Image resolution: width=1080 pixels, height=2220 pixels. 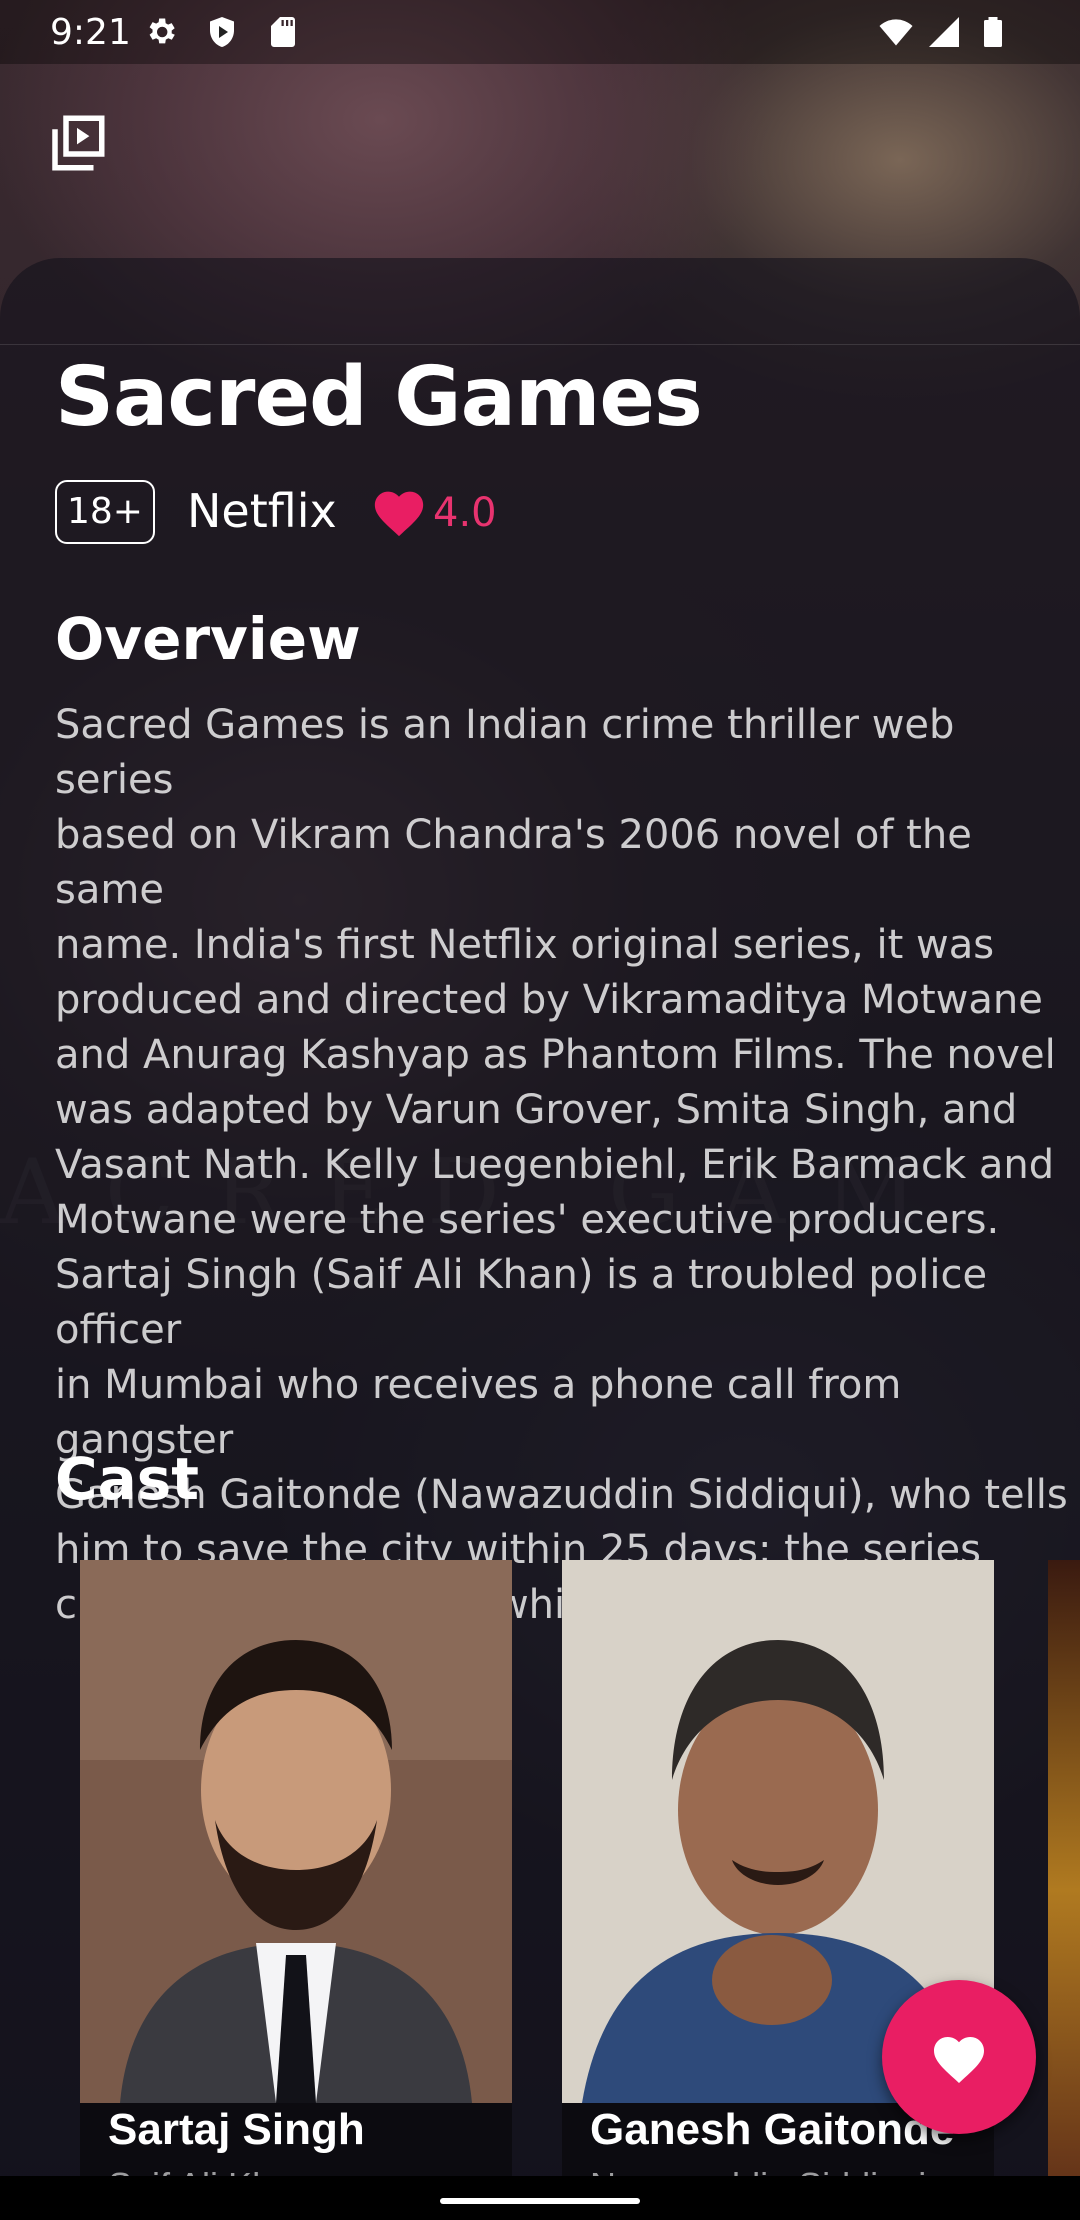 I want to click on home-gesture-handle, so click(x=540, y=2201).